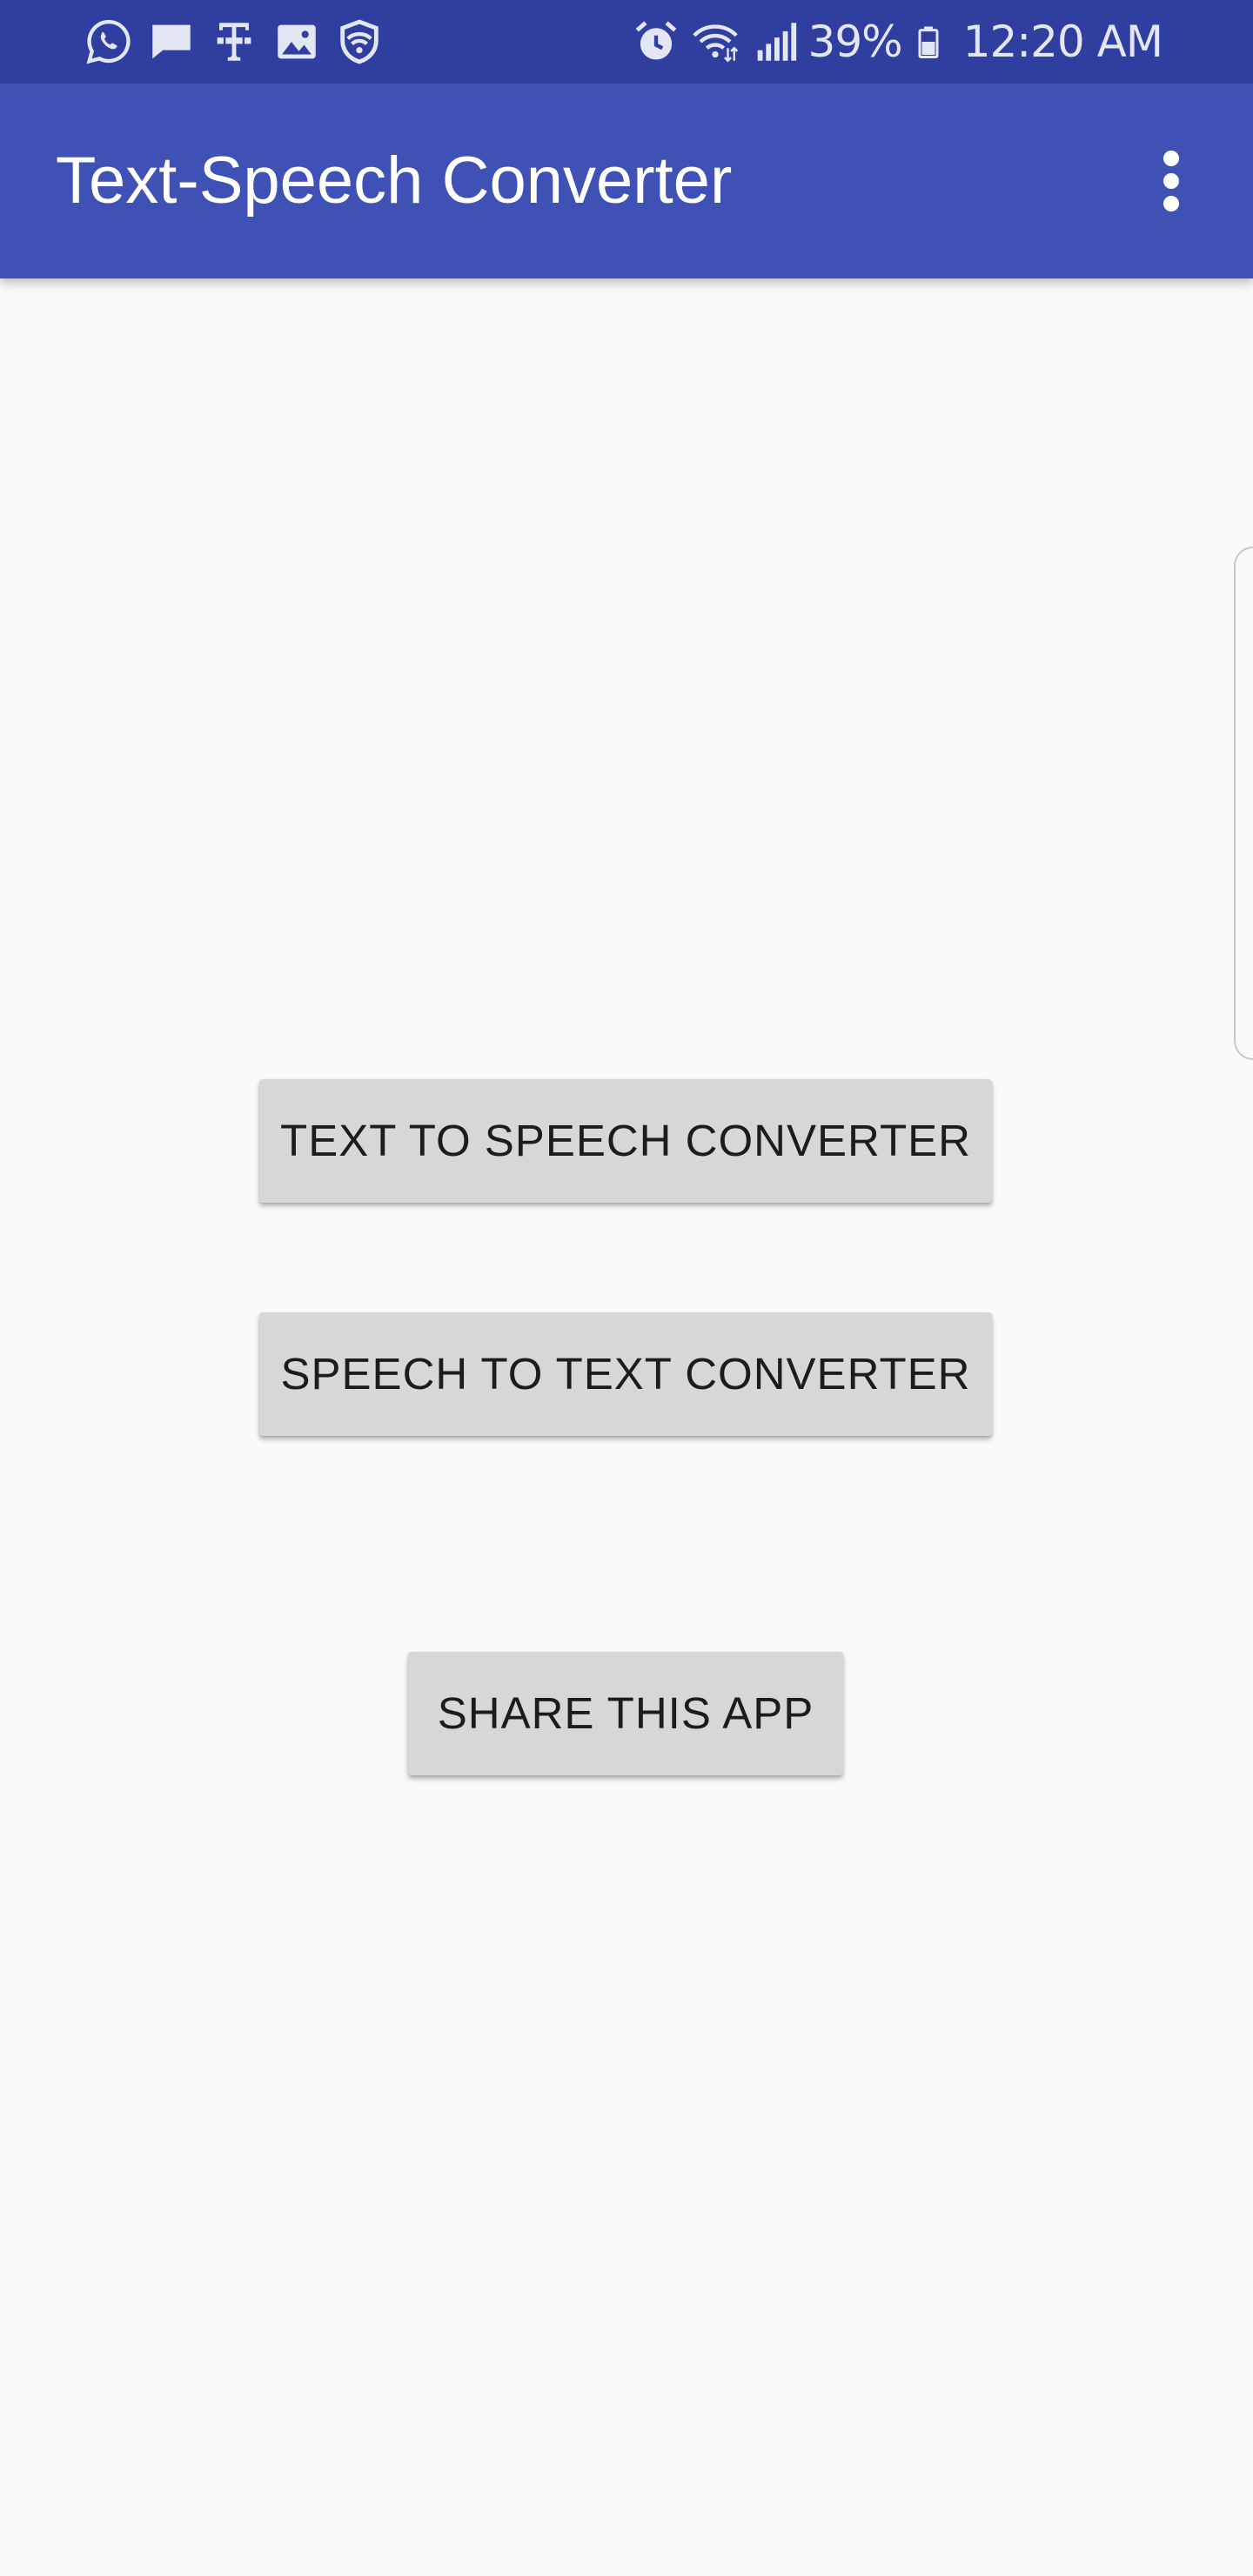 The image size is (1253, 2576). I want to click on app-bar: Text-Speech Converter, so click(626, 181).